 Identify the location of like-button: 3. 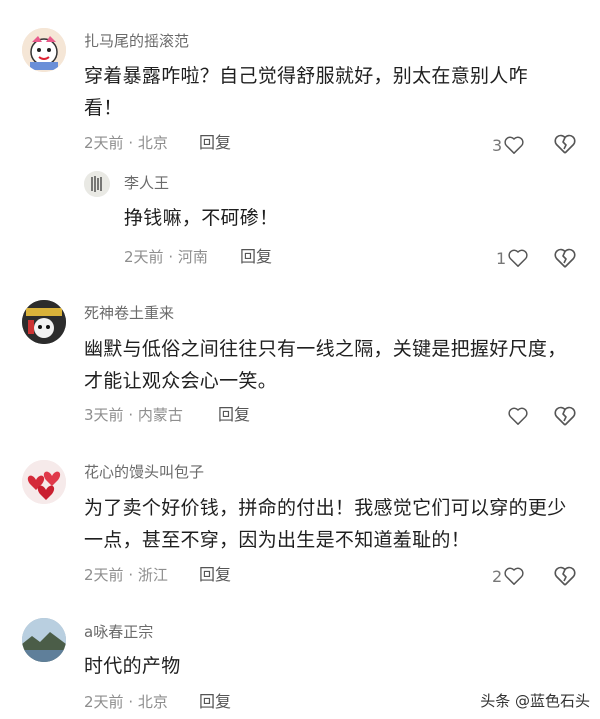
(508, 145).